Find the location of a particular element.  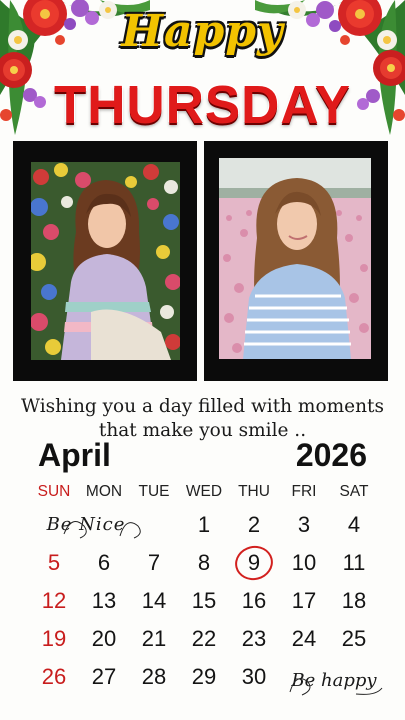

calendar-week-row: 5 6 7 8 9 10 11 is located at coordinates (204, 563).